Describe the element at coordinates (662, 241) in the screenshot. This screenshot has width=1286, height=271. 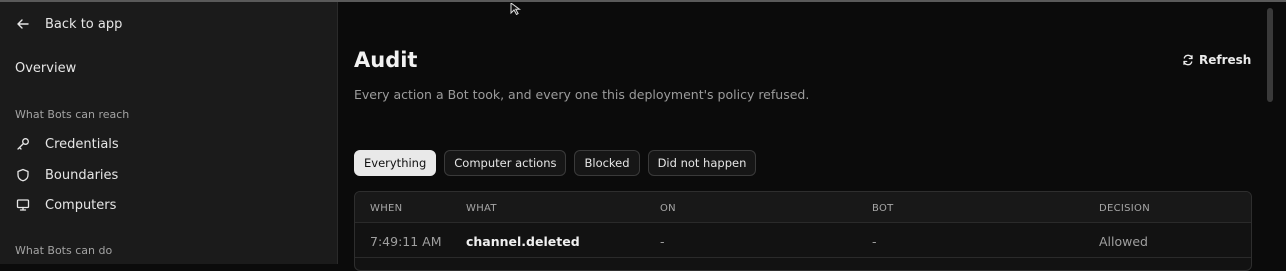
I see `cell-on: -` at that location.